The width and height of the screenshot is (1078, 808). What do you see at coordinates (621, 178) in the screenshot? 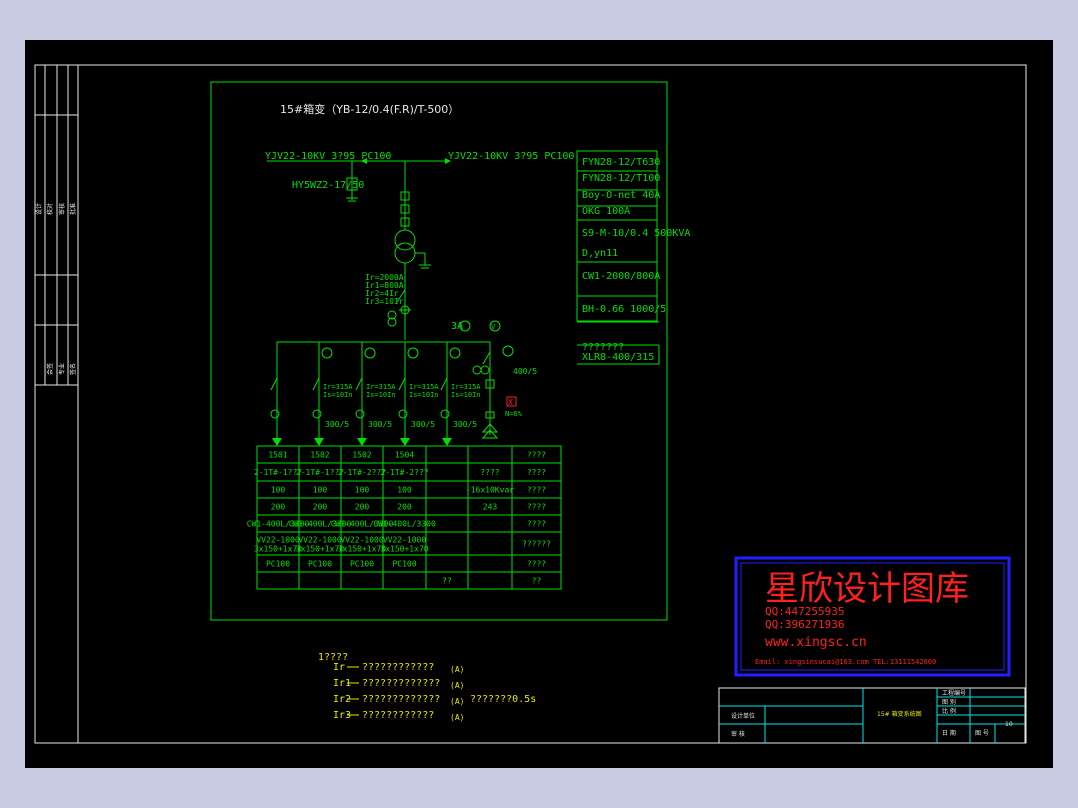
I see `equipment-item: FYN28-12/T100` at bounding box center [621, 178].